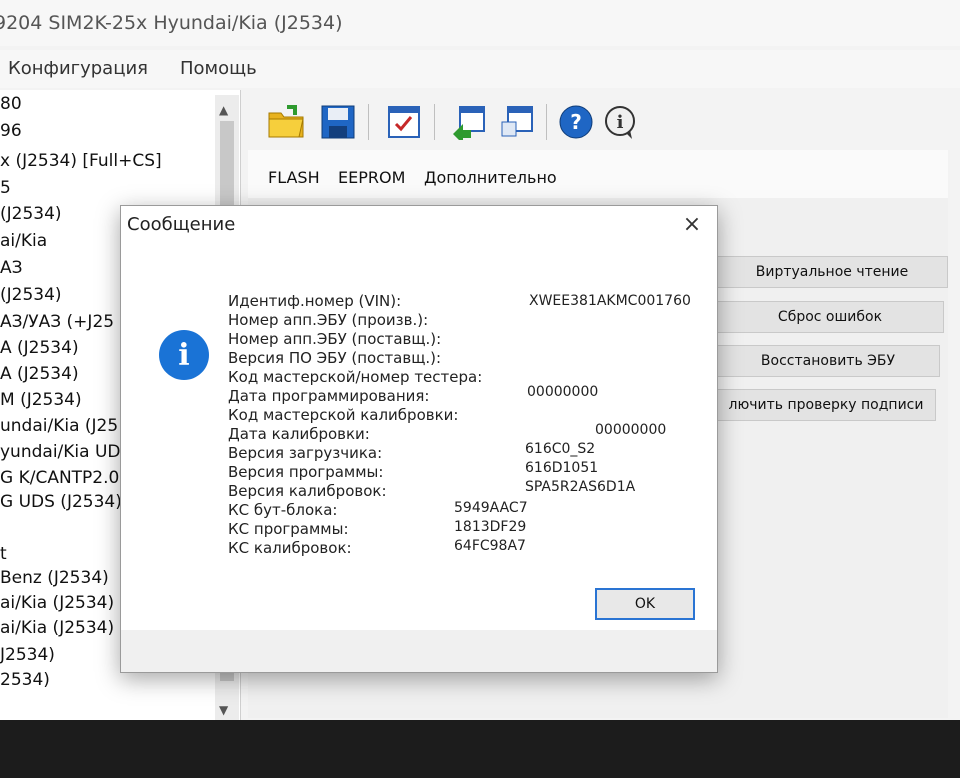 The height and width of the screenshot is (778, 960). What do you see at coordinates (288, 529) in the screenshot?
I see `field-label: КС программы:` at bounding box center [288, 529].